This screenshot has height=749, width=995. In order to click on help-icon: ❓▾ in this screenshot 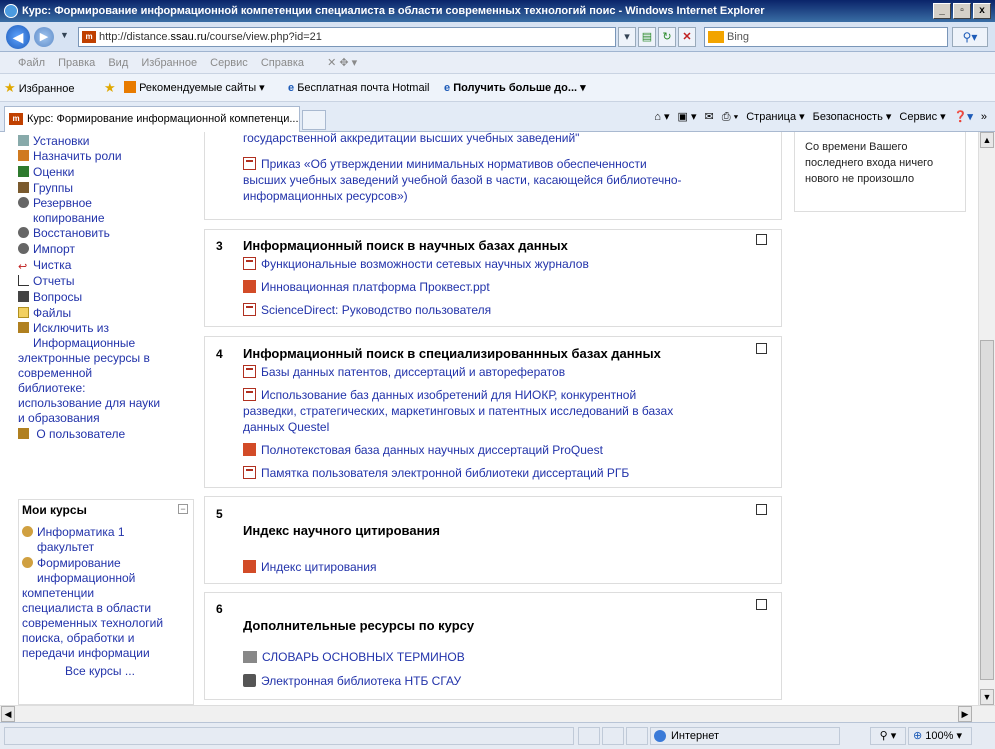, I will do `click(963, 117)`.